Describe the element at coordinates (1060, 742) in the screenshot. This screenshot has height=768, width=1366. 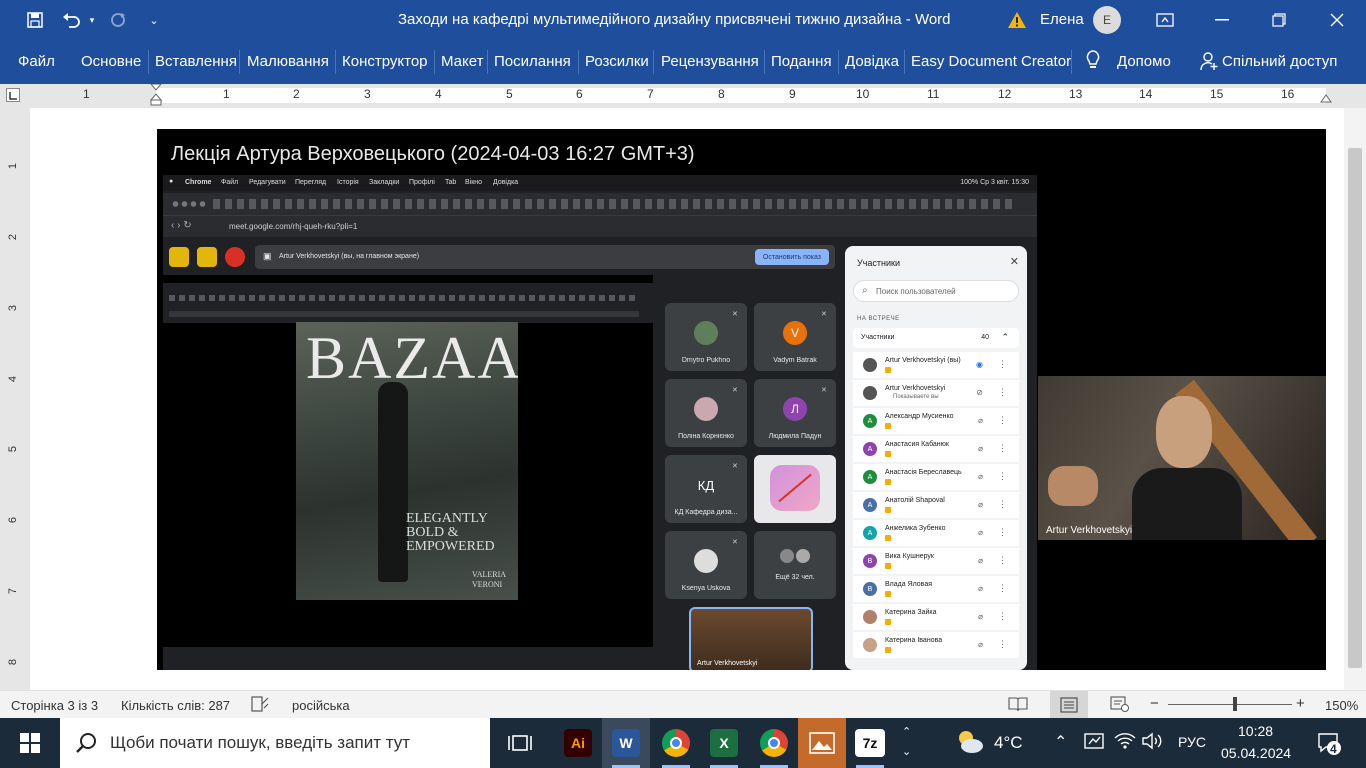
I see `chevron-up-icon: ⌃` at that location.